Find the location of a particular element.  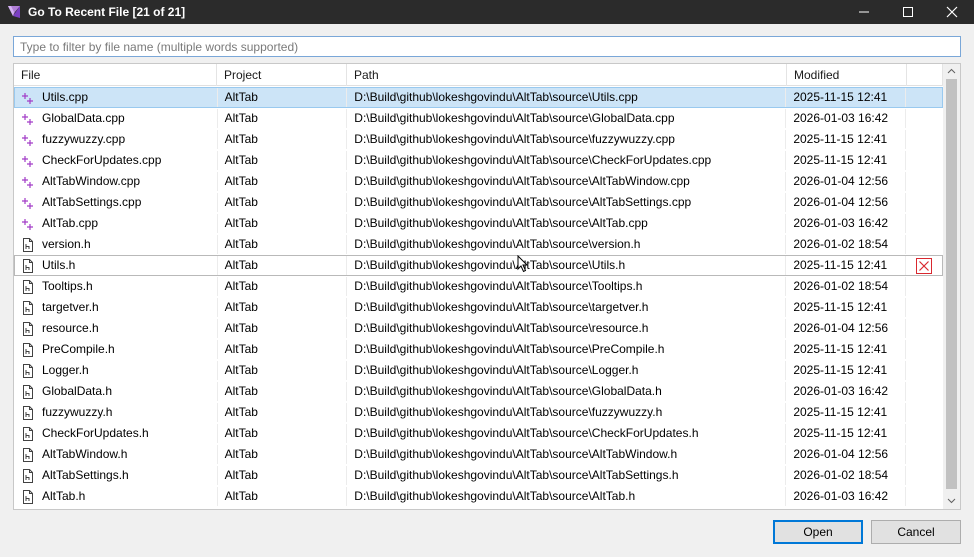

modified-cell: 2025-11-15 12:41 is located at coordinates (846, 412).